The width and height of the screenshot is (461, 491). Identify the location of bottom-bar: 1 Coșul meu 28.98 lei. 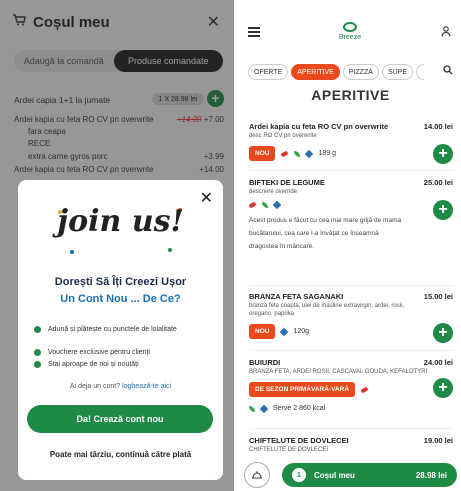
(350, 475).